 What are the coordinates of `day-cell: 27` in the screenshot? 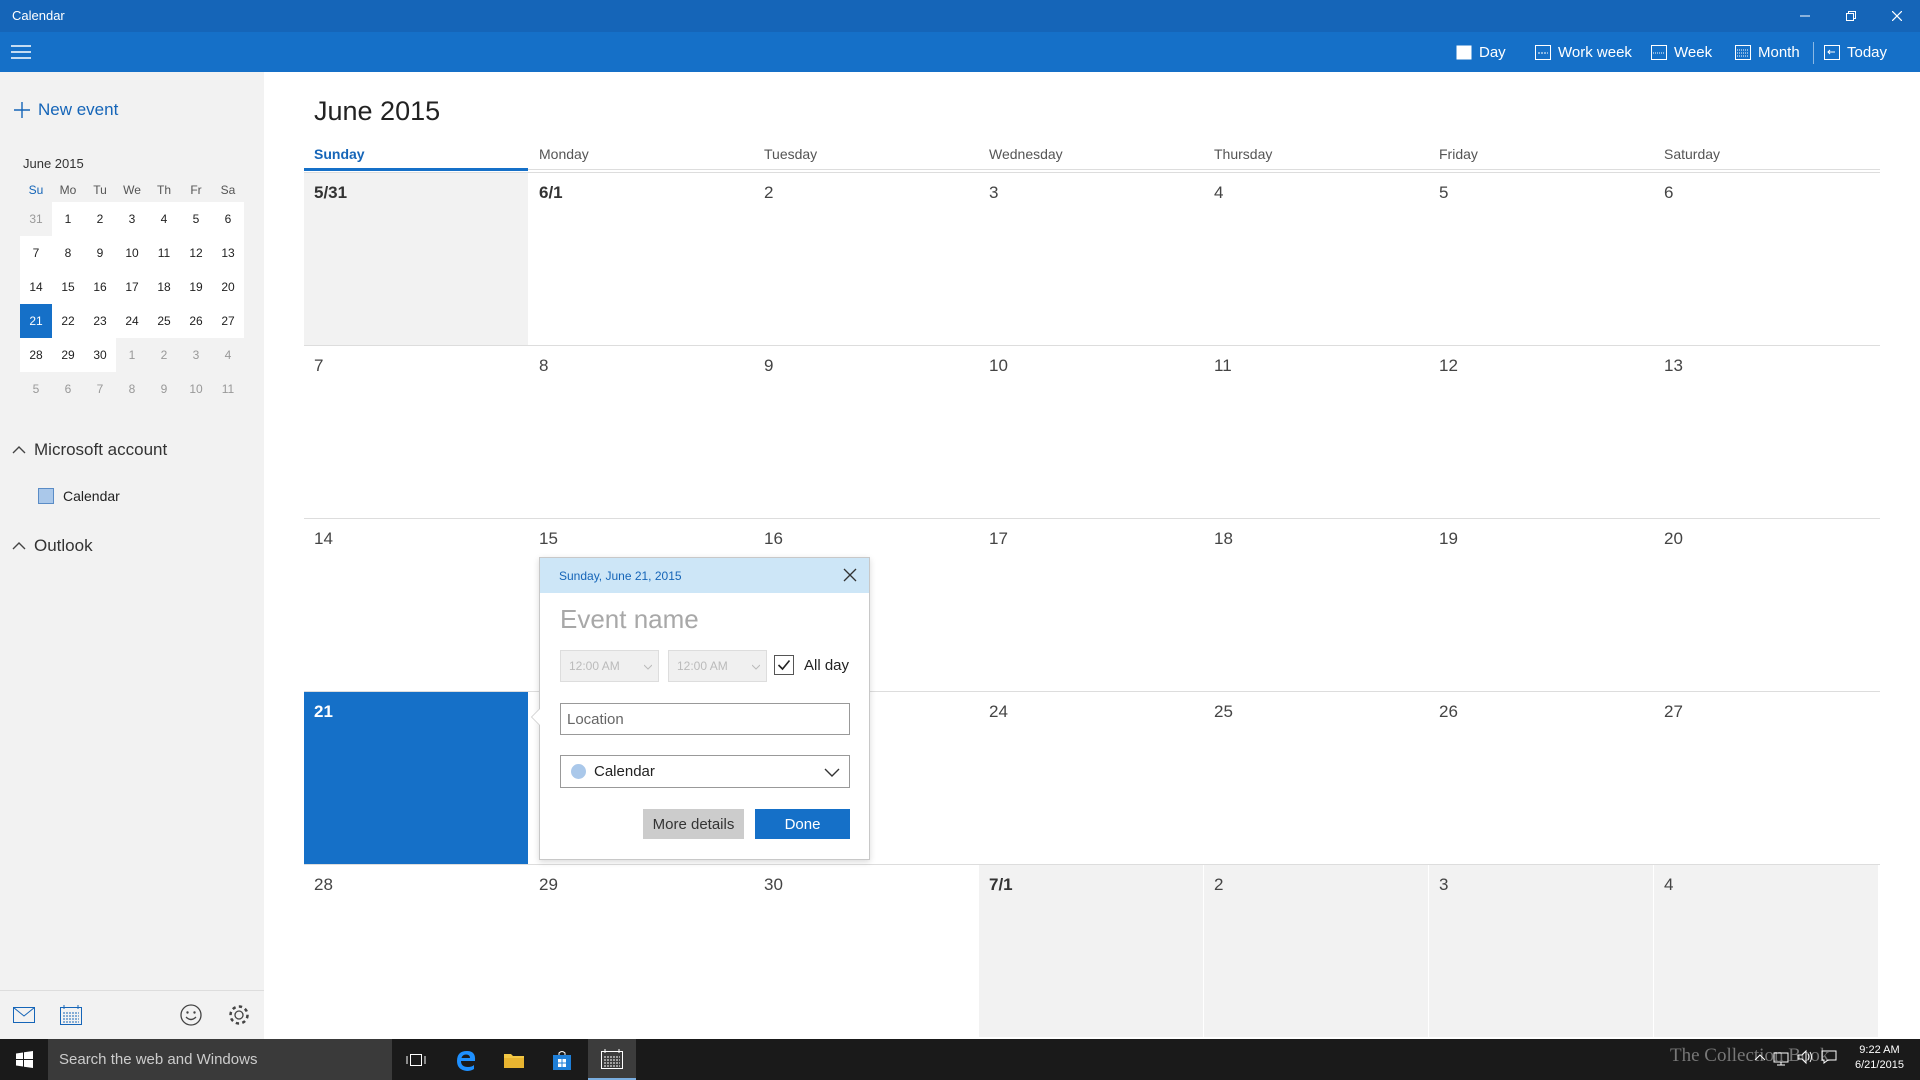 It's located at (1766, 778).